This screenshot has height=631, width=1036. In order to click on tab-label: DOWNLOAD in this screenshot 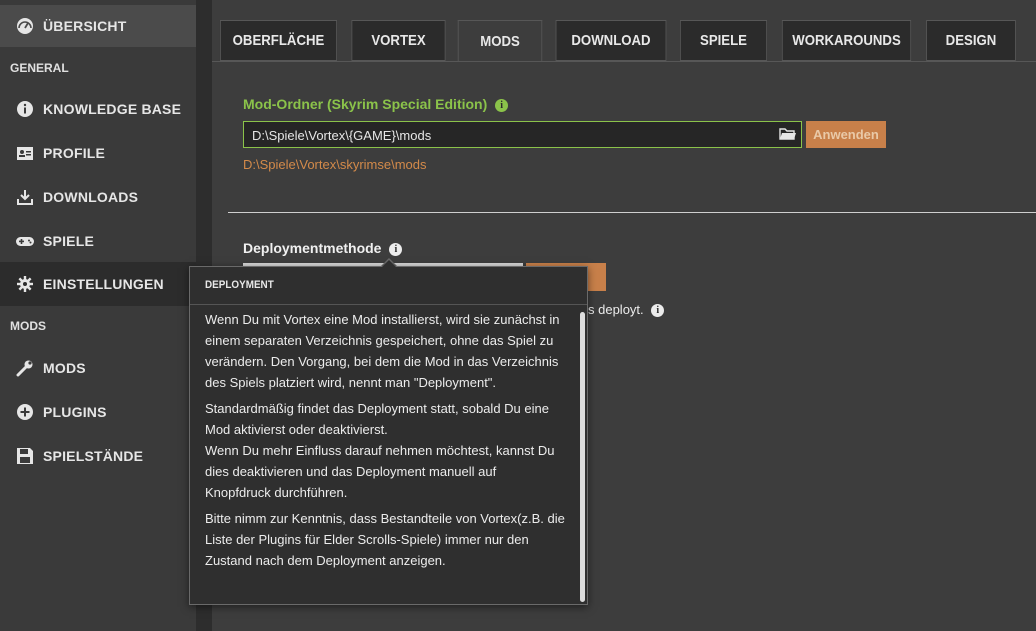, I will do `click(611, 40)`.